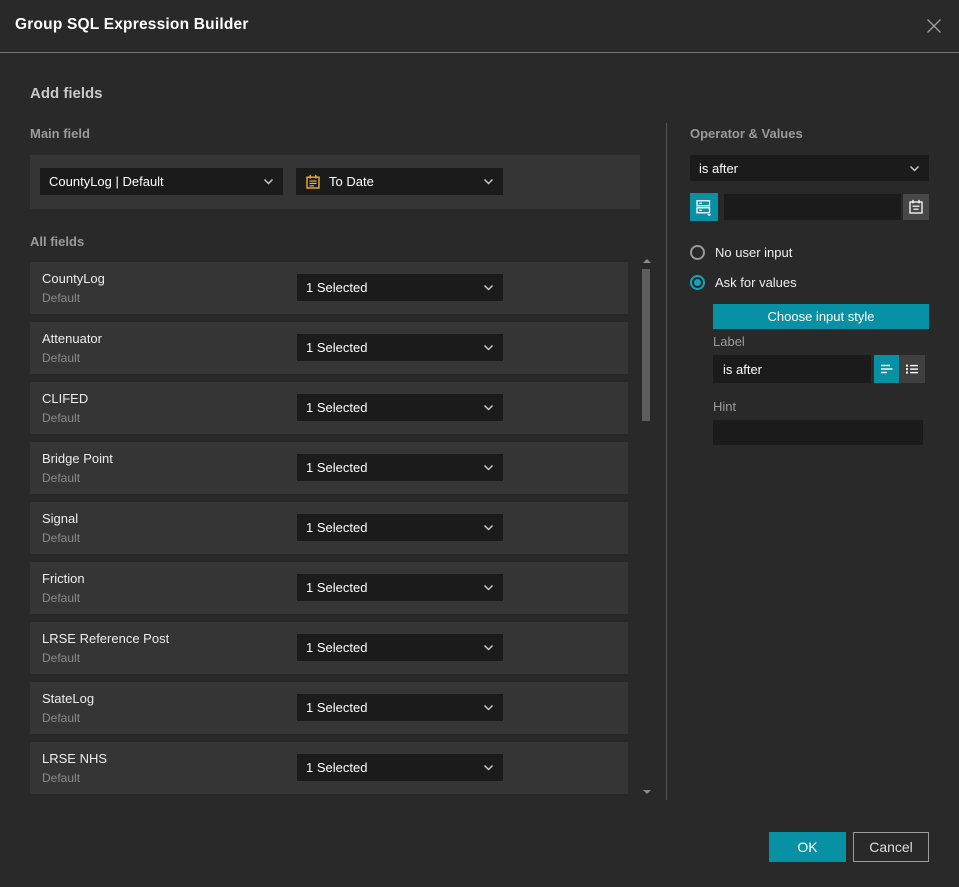 The image size is (959, 887). Describe the element at coordinates (818, 432) in the screenshot. I see `hint-input` at that location.